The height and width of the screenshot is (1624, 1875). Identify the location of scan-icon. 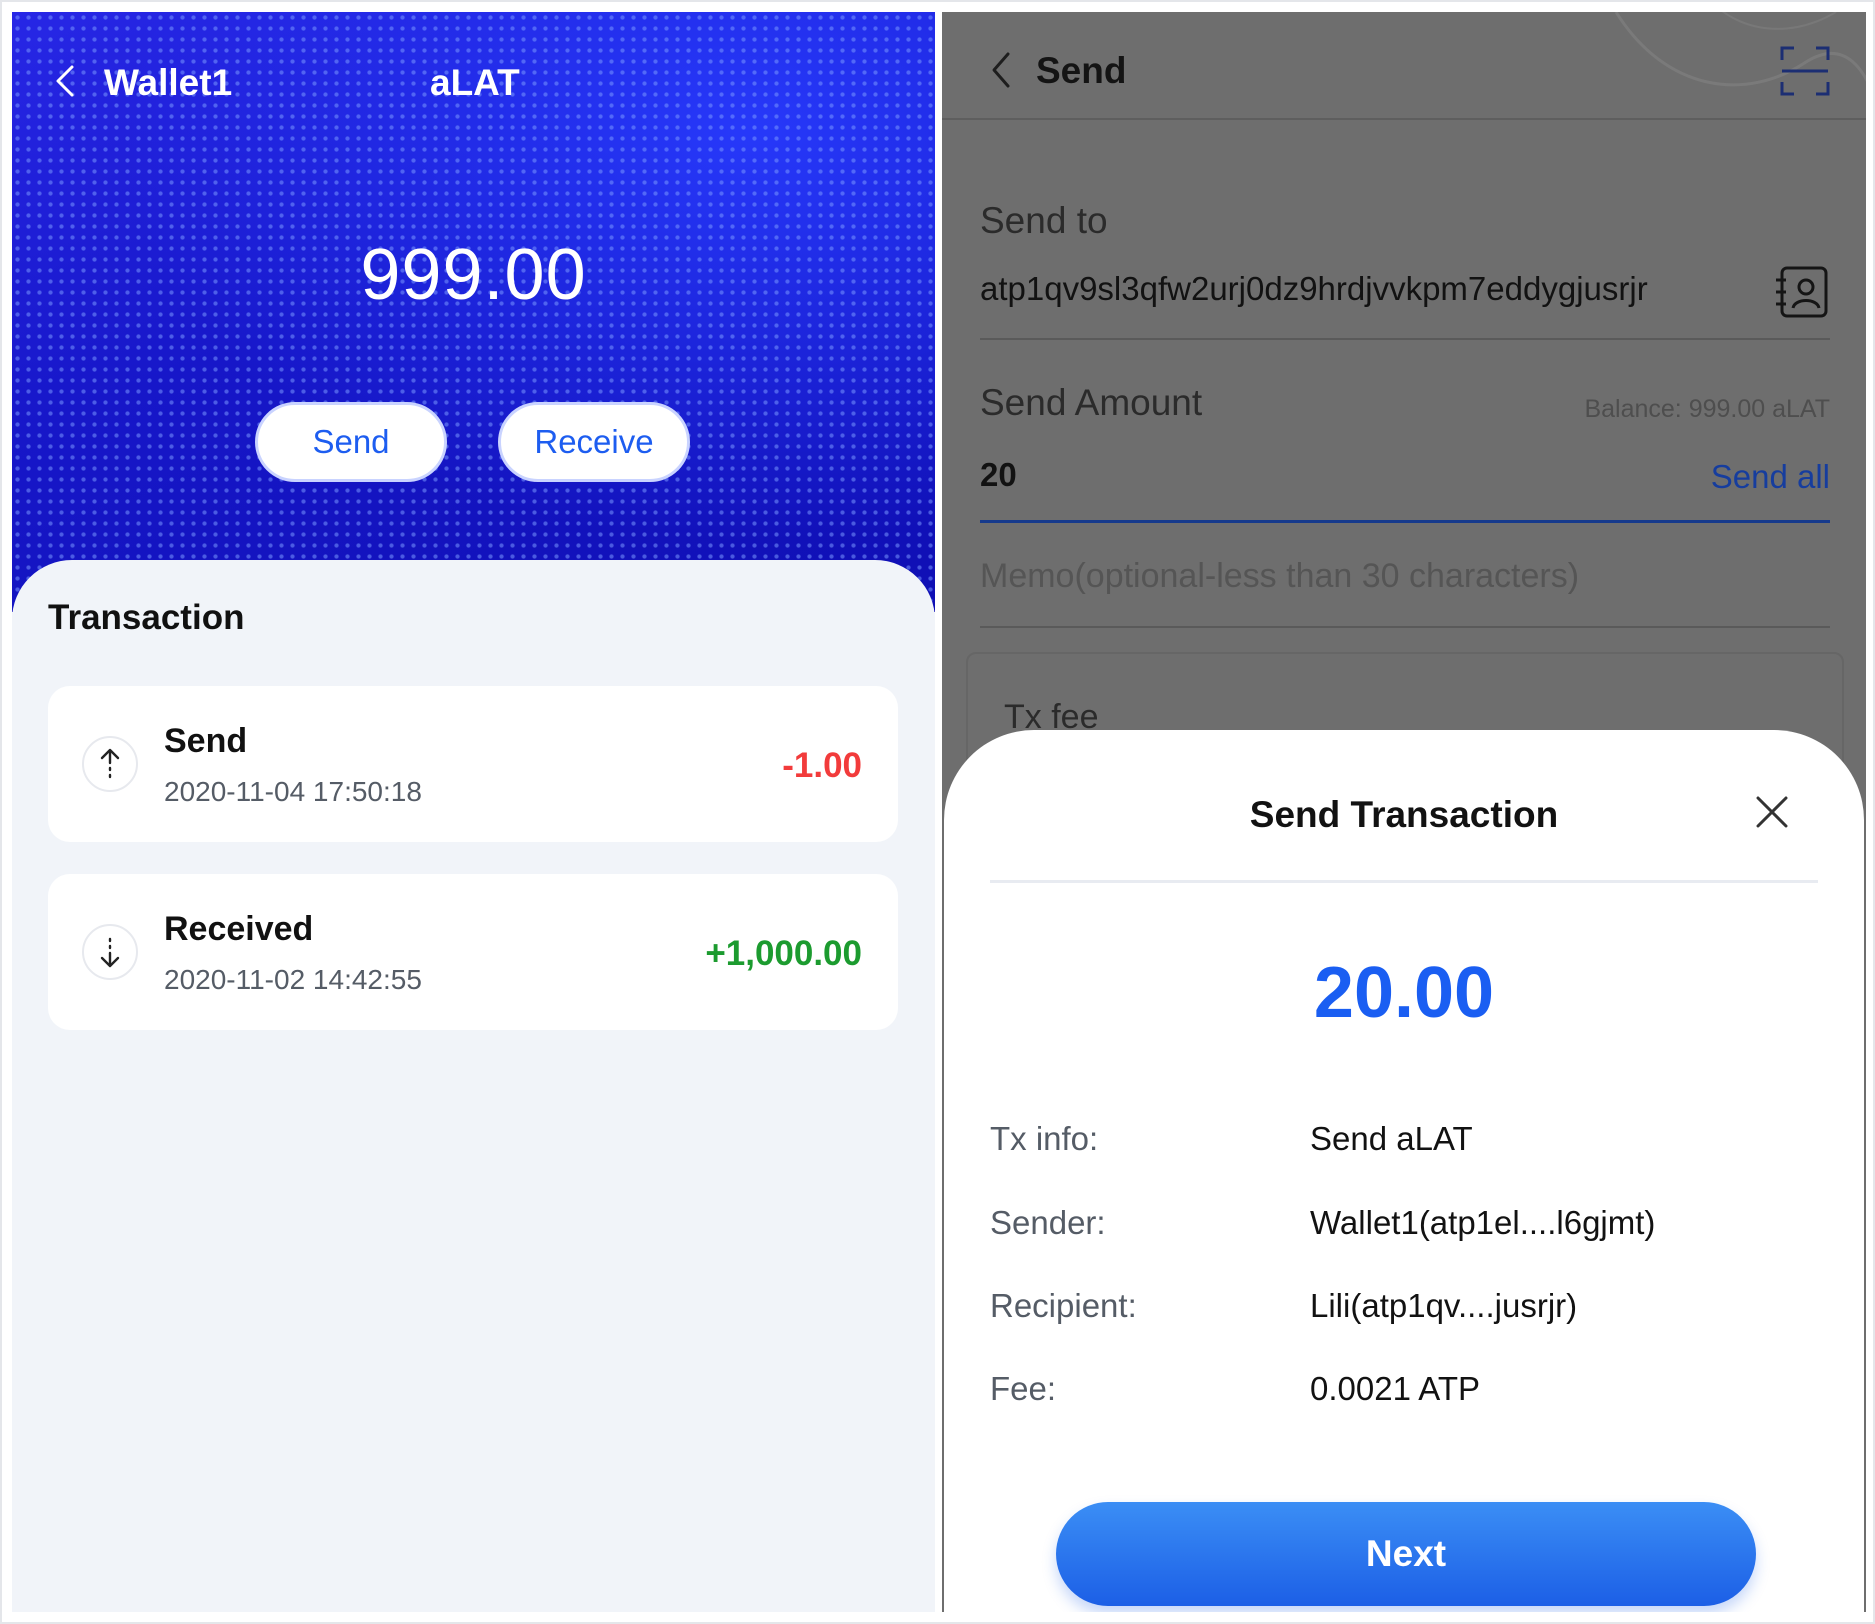
(1805, 71).